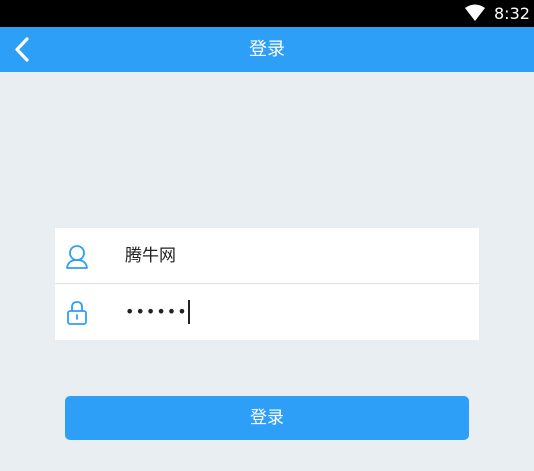 The image size is (534, 471). What do you see at coordinates (77, 257) in the screenshot?
I see `user-icon` at bounding box center [77, 257].